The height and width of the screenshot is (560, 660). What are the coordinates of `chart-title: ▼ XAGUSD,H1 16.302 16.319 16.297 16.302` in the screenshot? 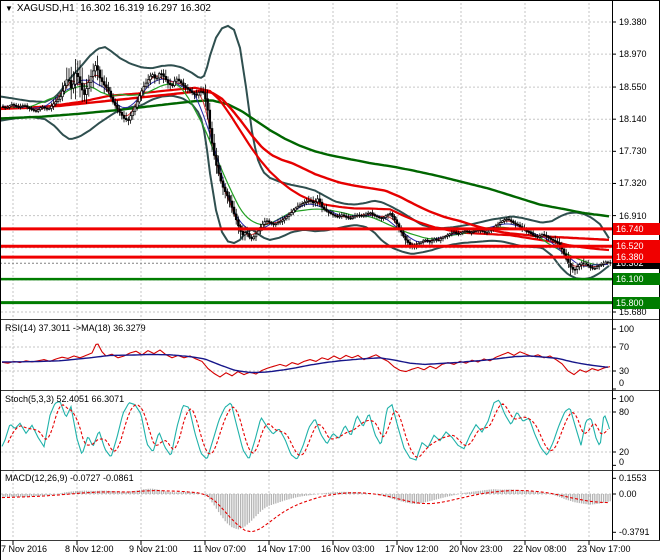 It's located at (108, 8).